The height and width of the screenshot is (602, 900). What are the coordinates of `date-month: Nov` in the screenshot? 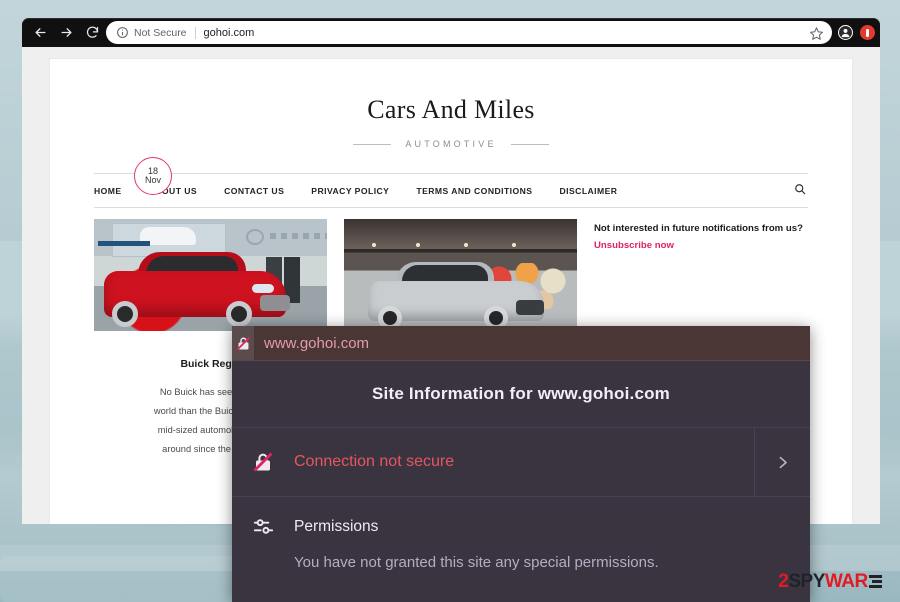 It's located at (152, 180).